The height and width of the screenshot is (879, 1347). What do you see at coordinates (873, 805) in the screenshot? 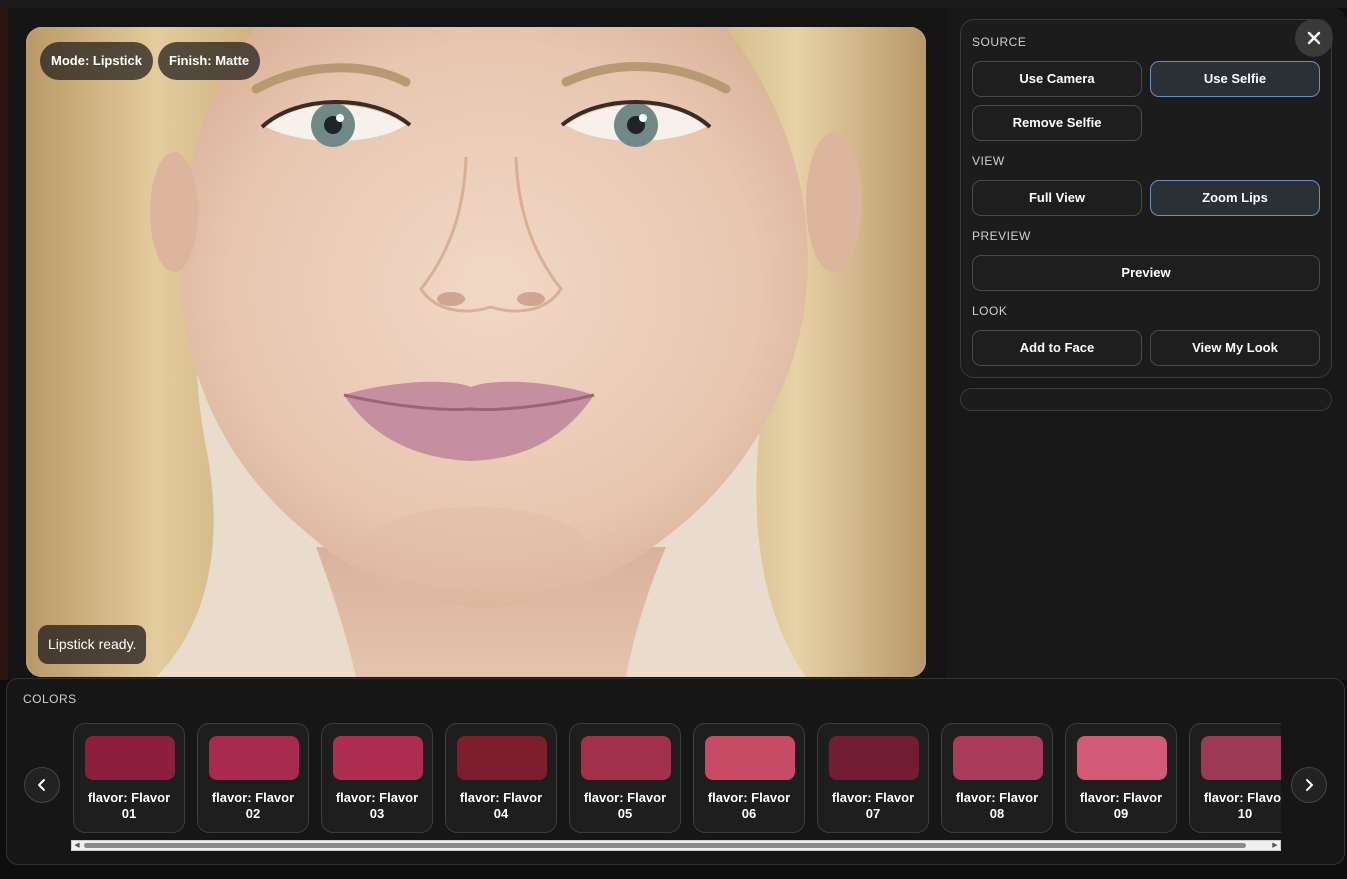
I see `swatch-label: flavor: Flavor 07` at bounding box center [873, 805].